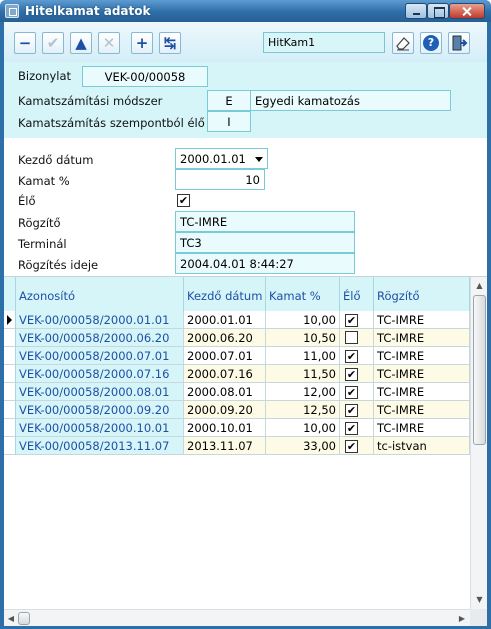 The image size is (491, 629). Describe the element at coordinates (303, 294) in the screenshot. I see `column-header-kamat: Kamat %` at that location.